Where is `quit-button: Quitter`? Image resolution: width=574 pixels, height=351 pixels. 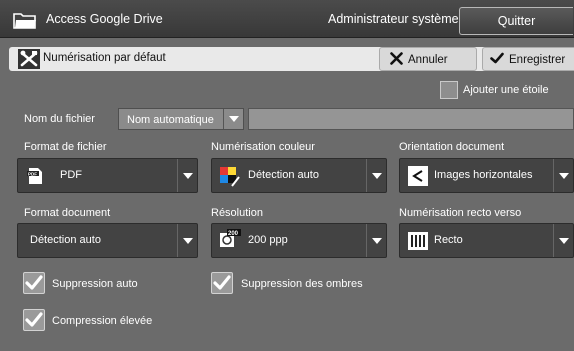 quit-button: Quitter is located at coordinates (516, 21).